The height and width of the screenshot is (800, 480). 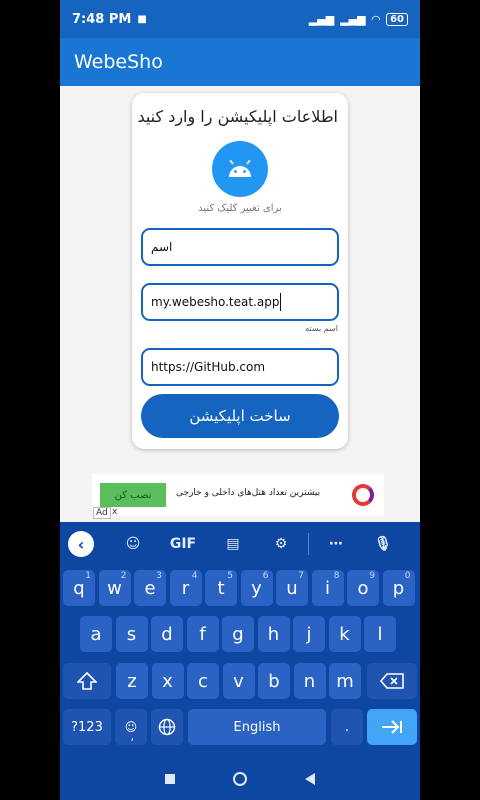 I want to click on globe-key, so click(x=167, y=727).